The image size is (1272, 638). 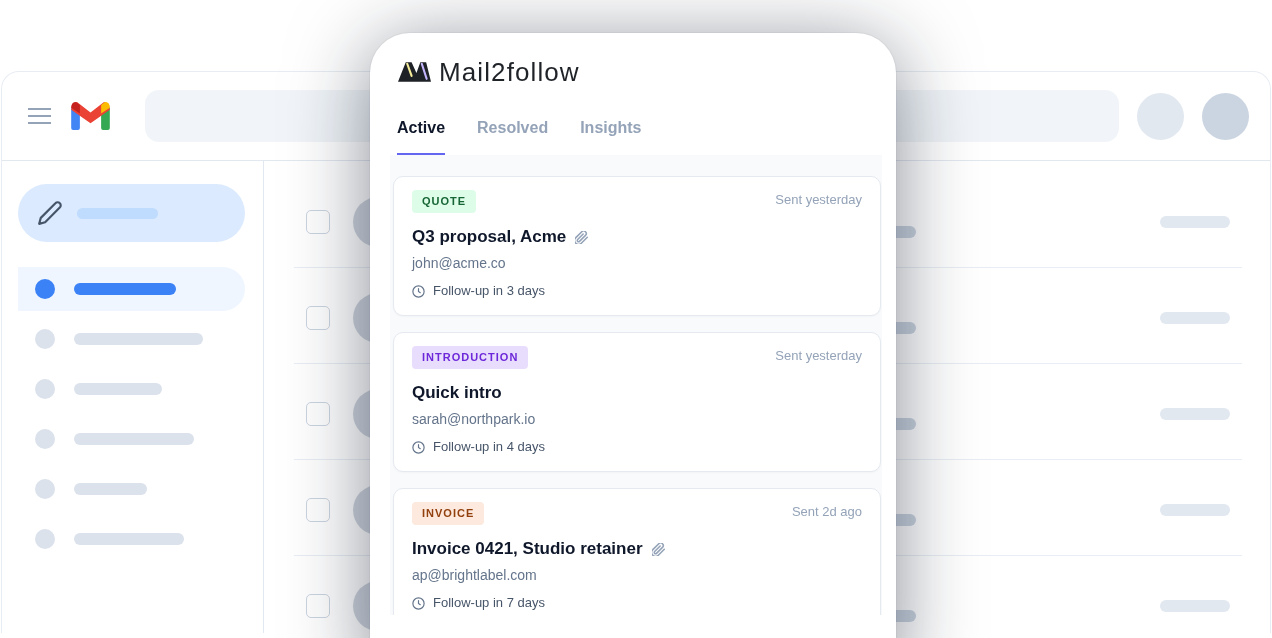 I want to click on nav-item, so click(x=131, y=289).